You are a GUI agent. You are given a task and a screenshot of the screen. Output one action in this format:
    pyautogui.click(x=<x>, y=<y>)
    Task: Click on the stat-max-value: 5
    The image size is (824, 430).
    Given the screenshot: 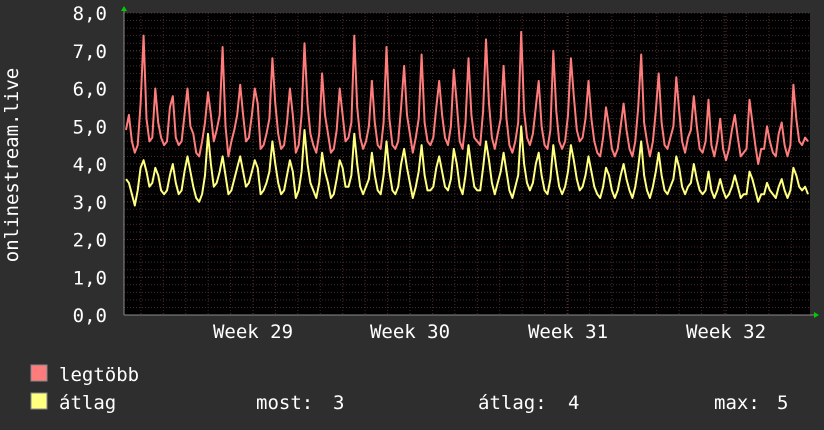 What is the action you would take?
    pyautogui.click(x=782, y=403)
    